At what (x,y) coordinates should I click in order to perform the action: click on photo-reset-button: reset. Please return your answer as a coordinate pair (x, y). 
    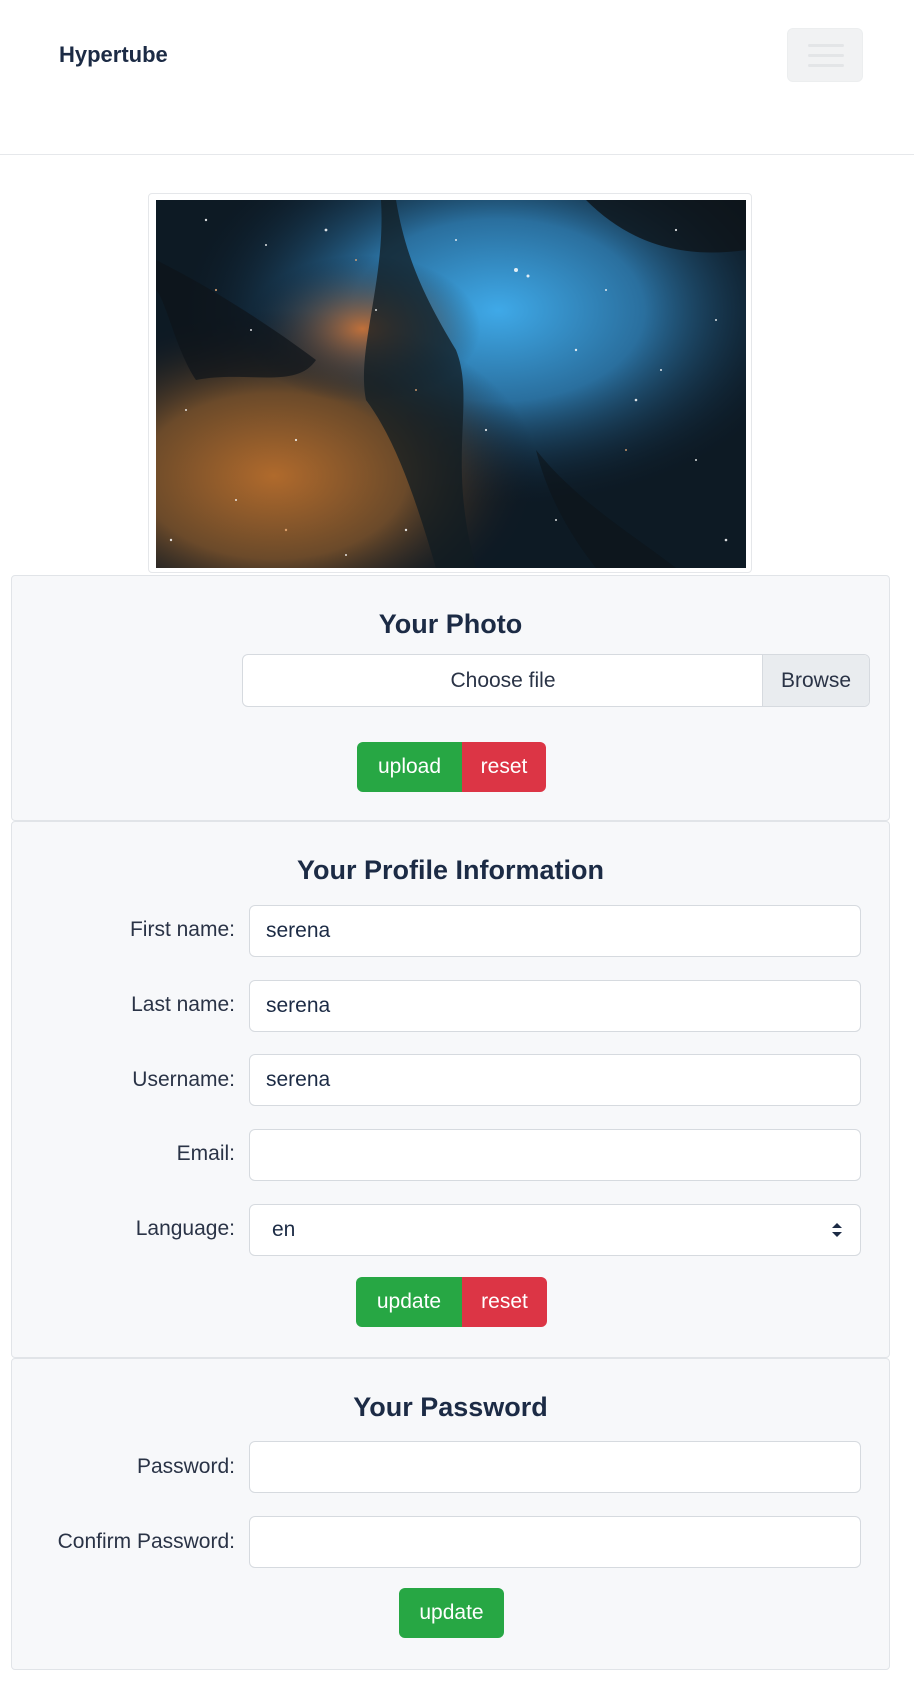
    Looking at the image, I should click on (504, 767).